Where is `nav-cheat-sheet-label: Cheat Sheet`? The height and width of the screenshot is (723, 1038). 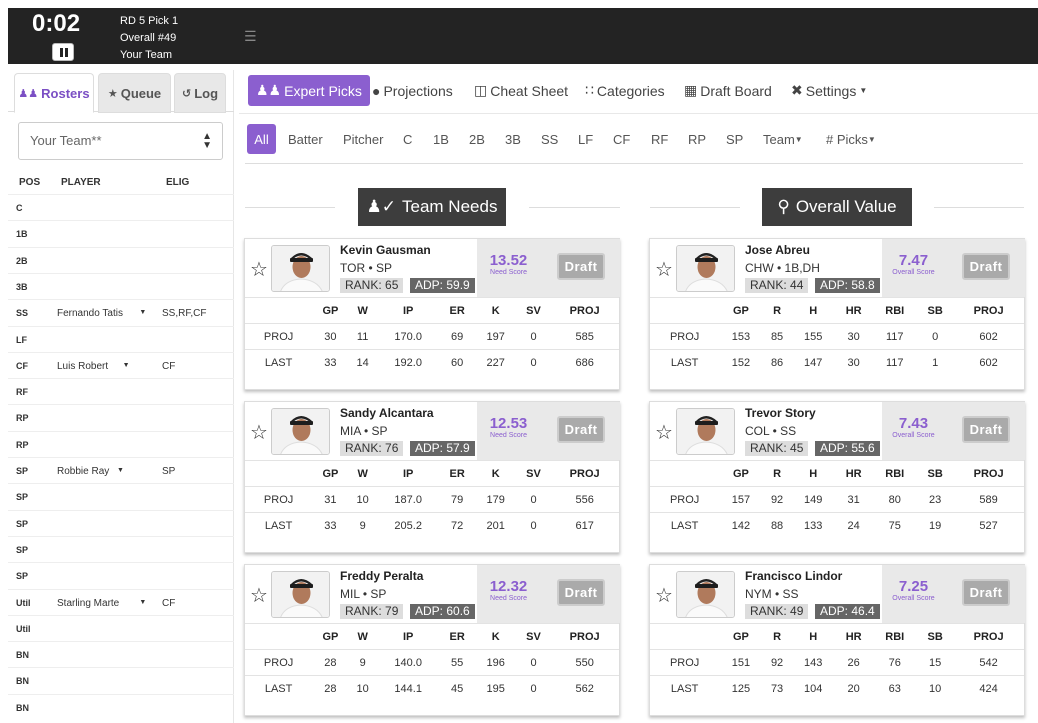 nav-cheat-sheet-label: Cheat Sheet is located at coordinates (529, 90).